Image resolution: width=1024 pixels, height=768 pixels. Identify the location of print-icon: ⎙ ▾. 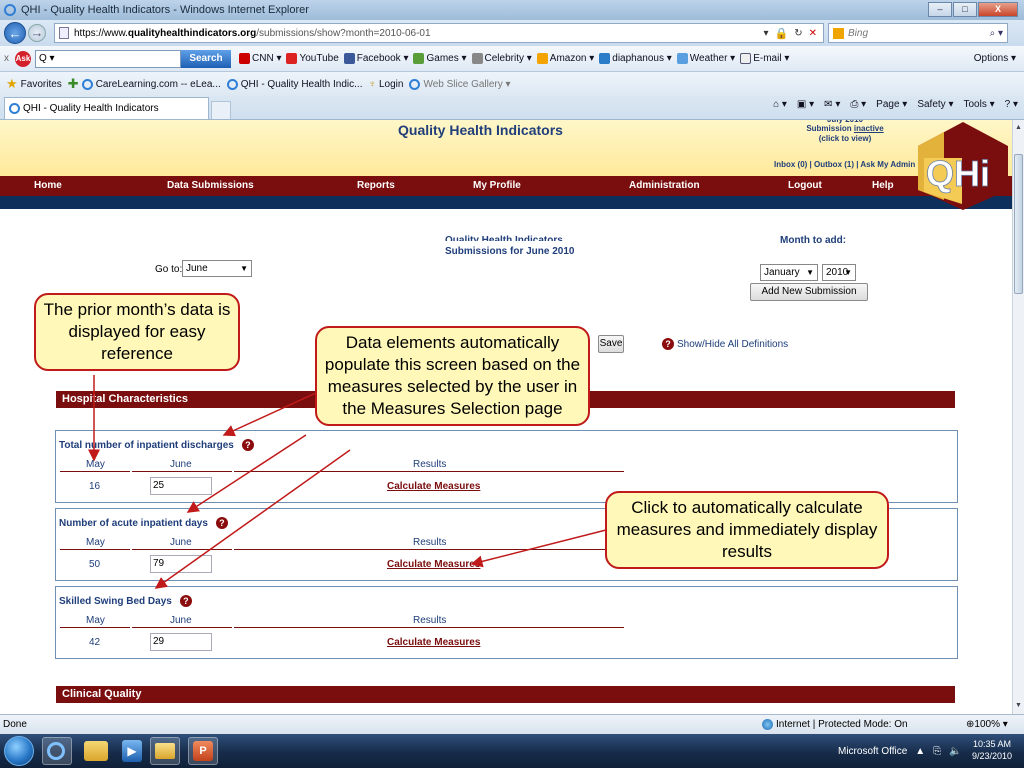
(858, 104).